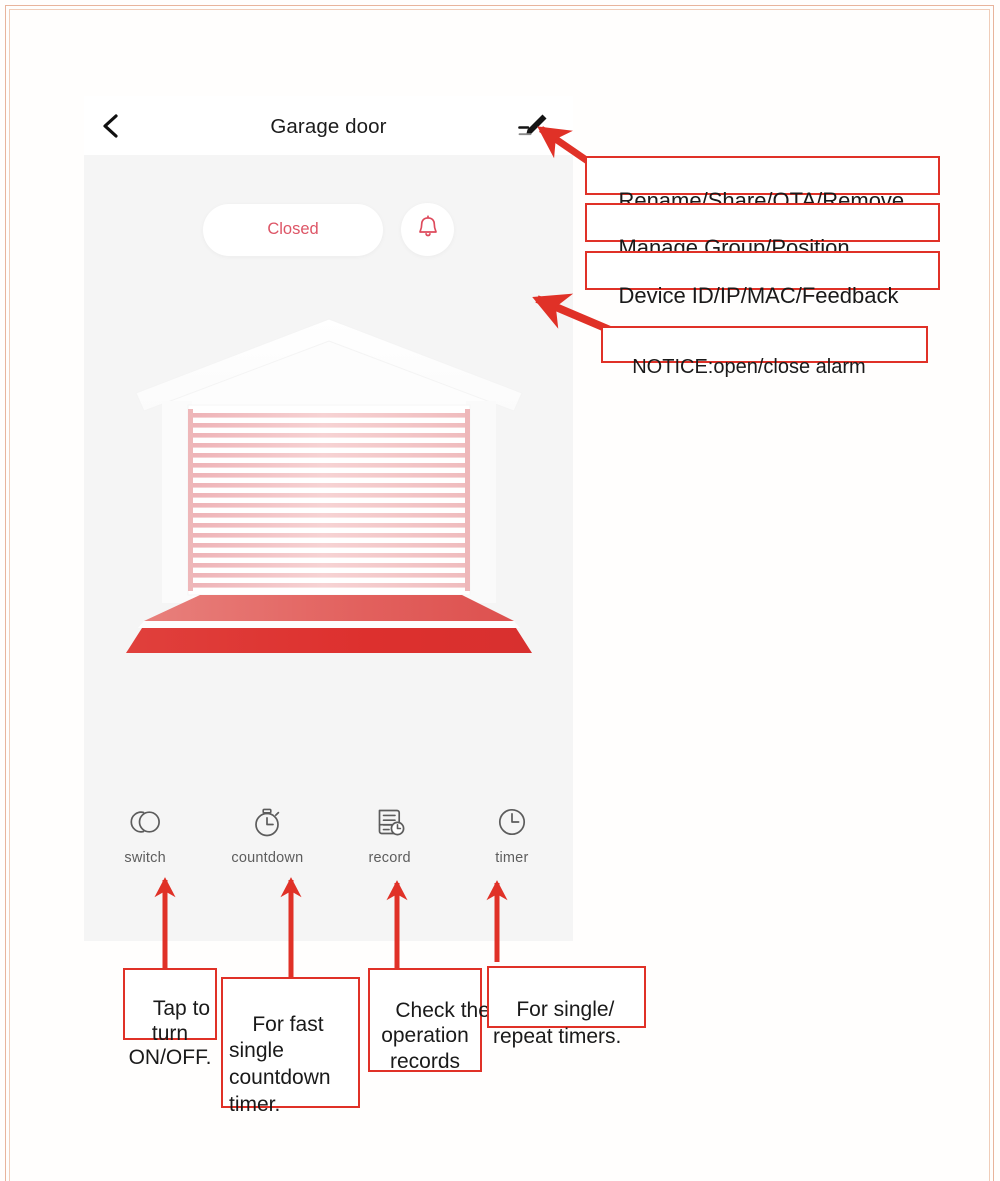 Image resolution: width=1000 pixels, height=1181 pixels. I want to click on annotation-timer-note: For single/ repeat timers., so click(566, 1007).